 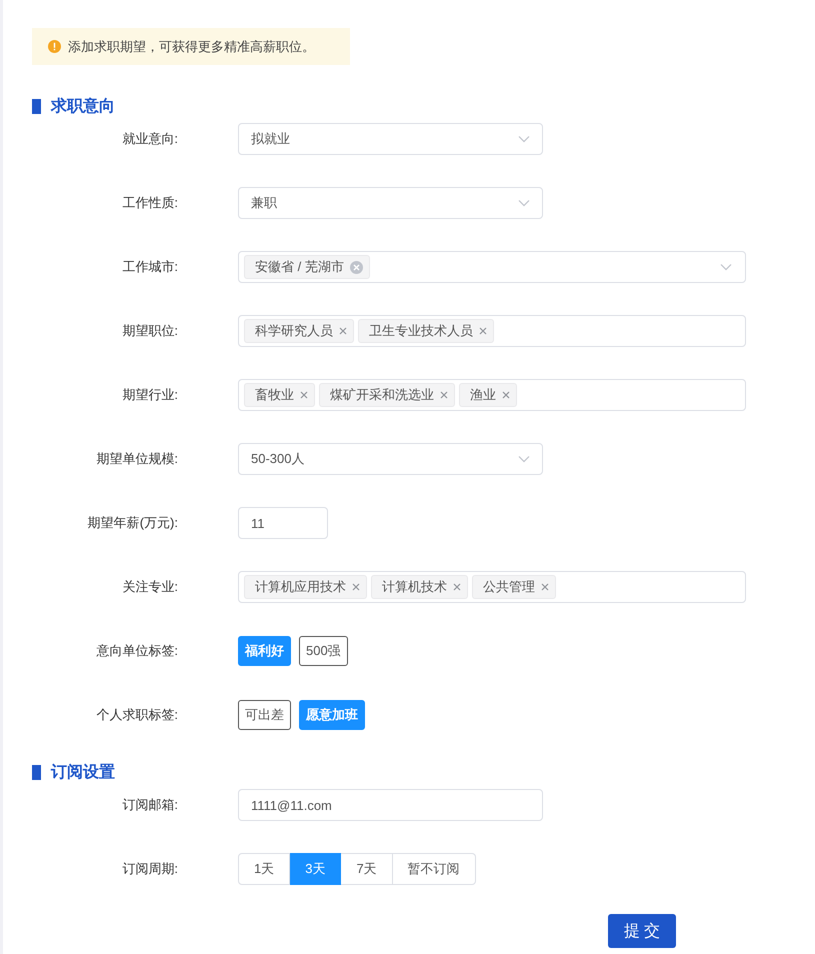 I want to click on field-label: 期望年薪(万元):, so click(x=132, y=523).